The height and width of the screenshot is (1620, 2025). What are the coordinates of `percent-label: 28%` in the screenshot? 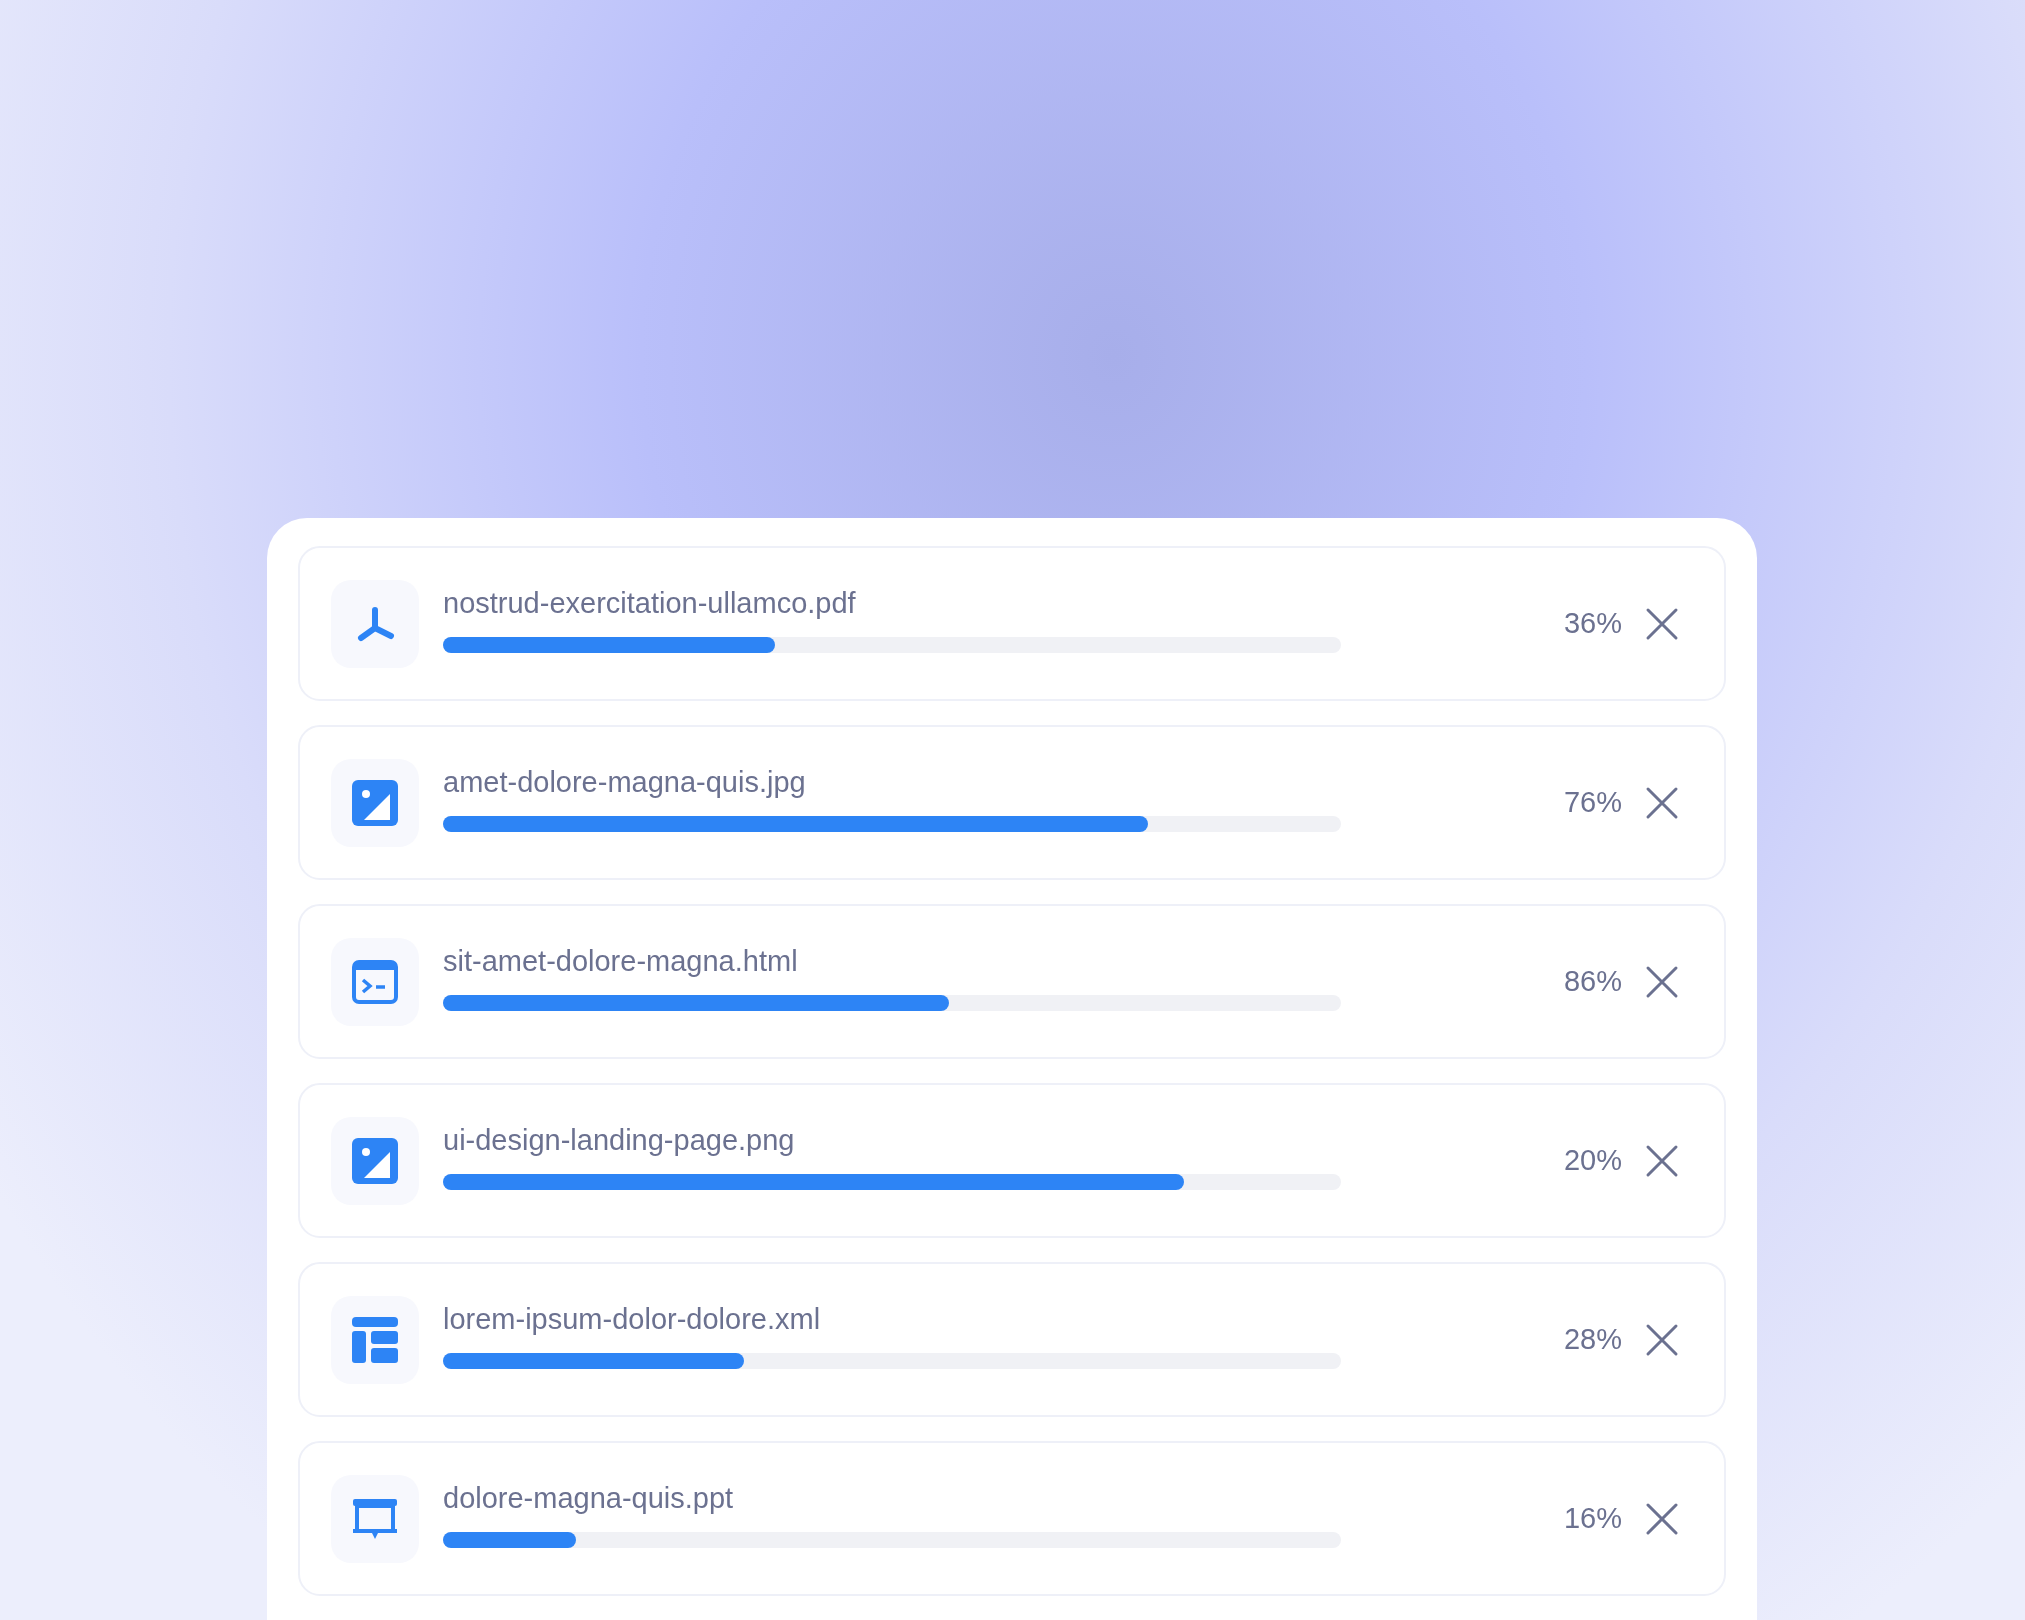 It's located at (1592, 1339).